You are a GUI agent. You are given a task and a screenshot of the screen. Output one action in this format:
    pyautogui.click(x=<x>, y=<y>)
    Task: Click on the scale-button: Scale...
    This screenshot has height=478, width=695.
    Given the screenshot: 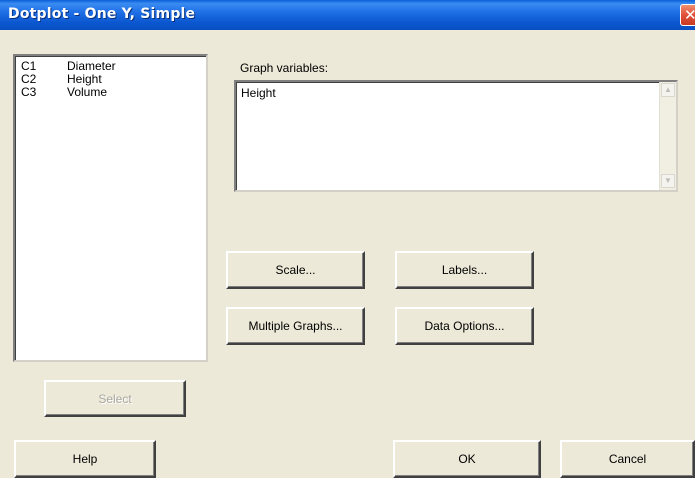 What is the action you would take?
    pyautogui.click(x=295, y=270)
    